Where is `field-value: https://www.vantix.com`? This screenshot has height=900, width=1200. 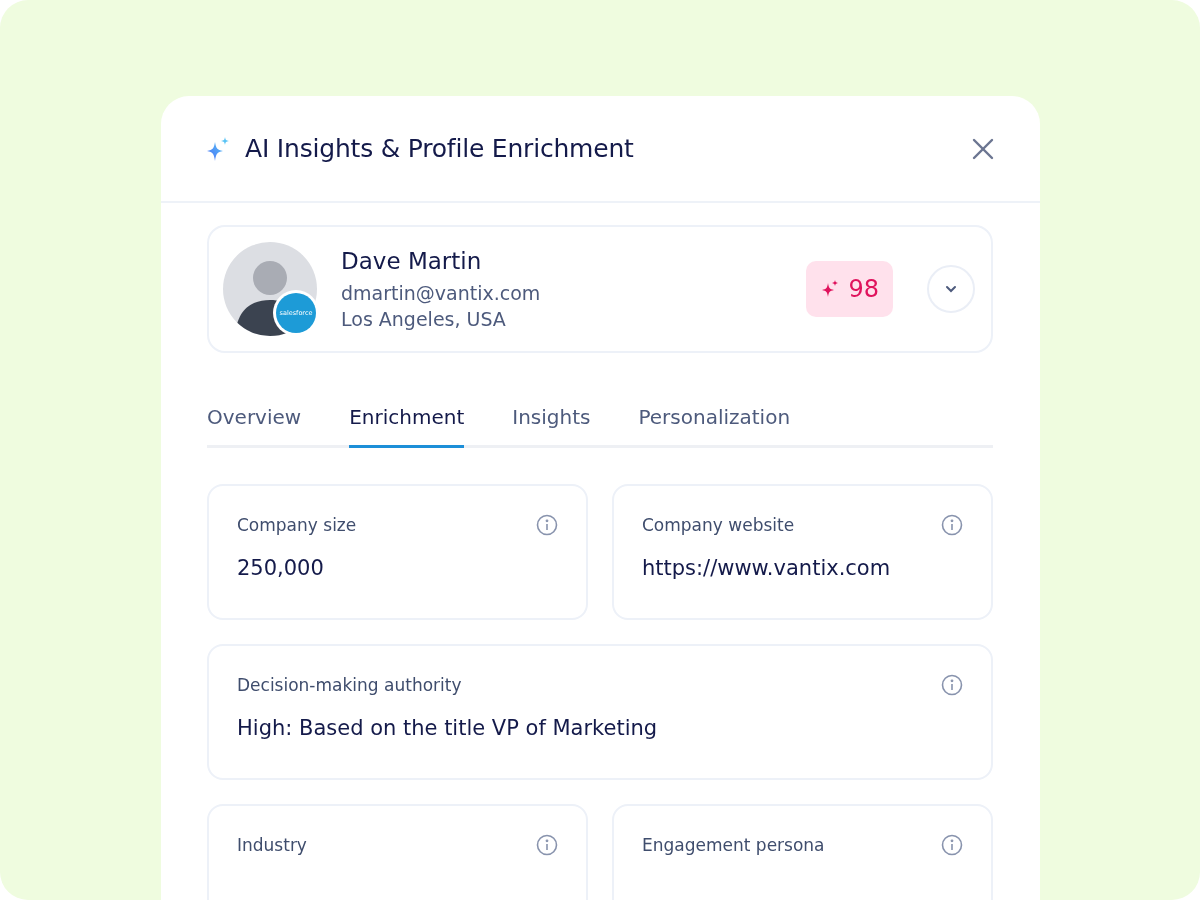
field-value: https://www.vantix.com is located at coordinates (767, 568).